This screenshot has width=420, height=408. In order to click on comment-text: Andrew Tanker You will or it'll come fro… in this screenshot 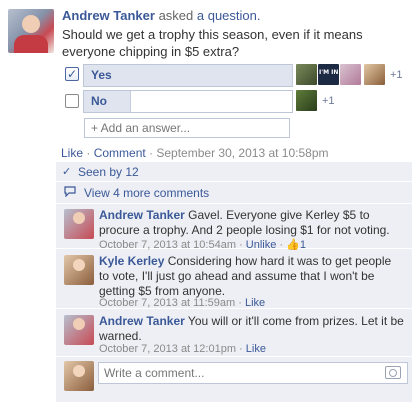, I will do `click(251, 329)`.